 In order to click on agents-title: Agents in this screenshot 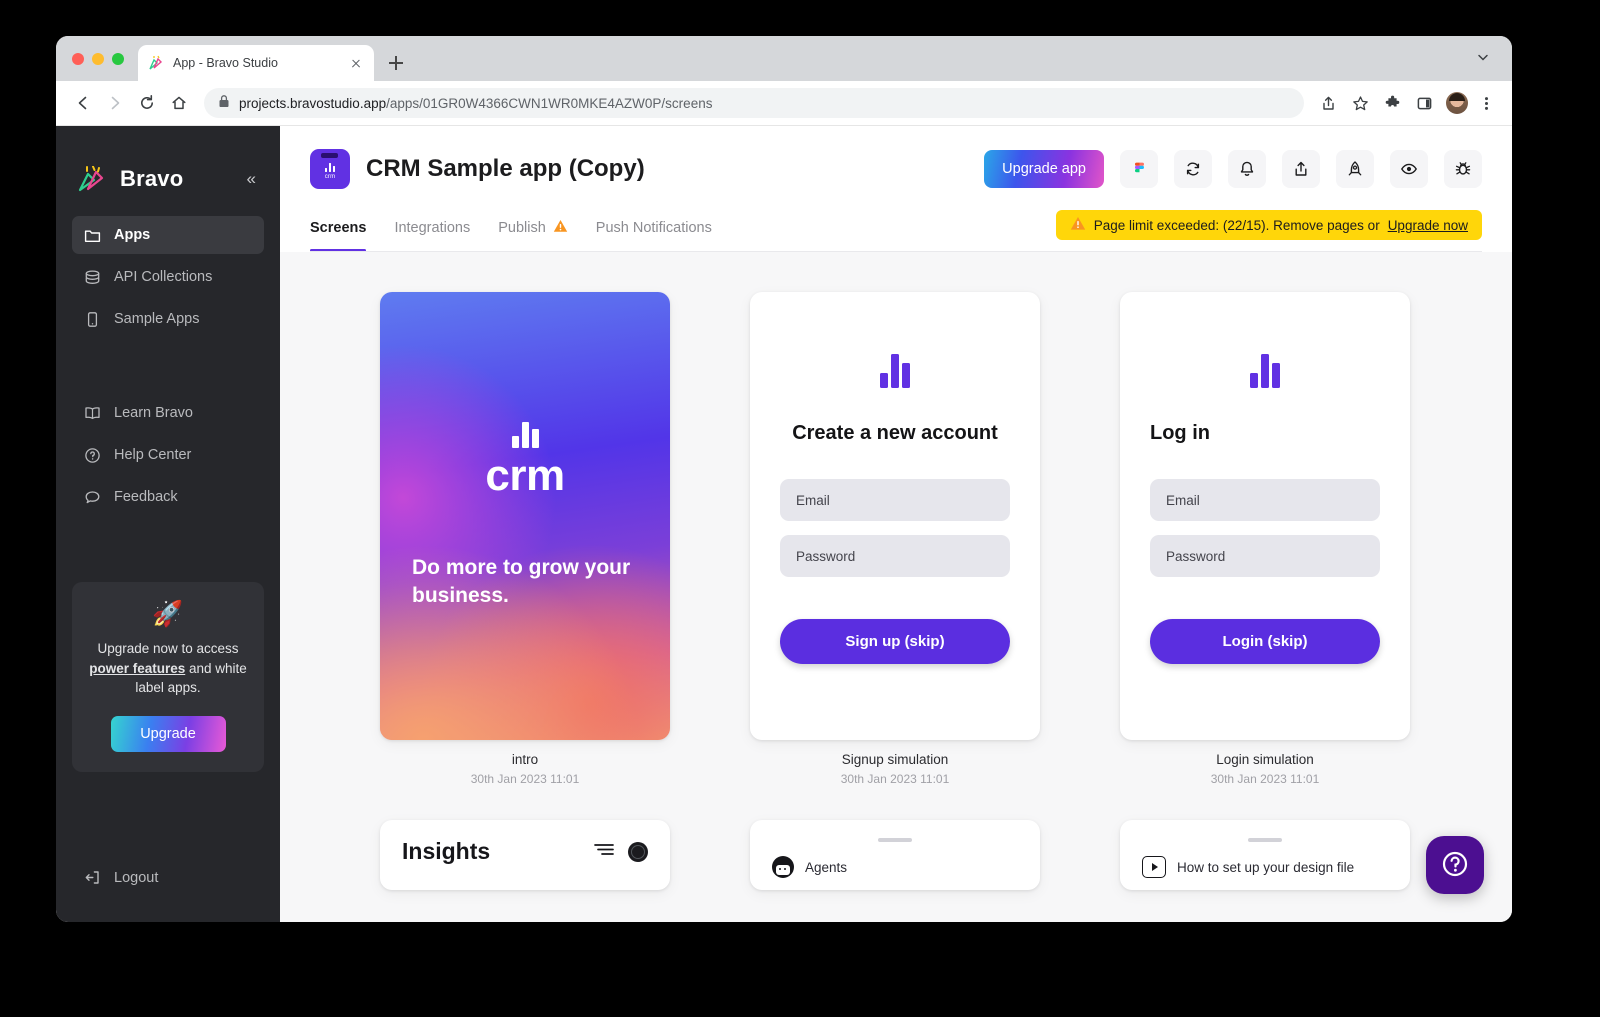, I will do `click(826, 867)`.